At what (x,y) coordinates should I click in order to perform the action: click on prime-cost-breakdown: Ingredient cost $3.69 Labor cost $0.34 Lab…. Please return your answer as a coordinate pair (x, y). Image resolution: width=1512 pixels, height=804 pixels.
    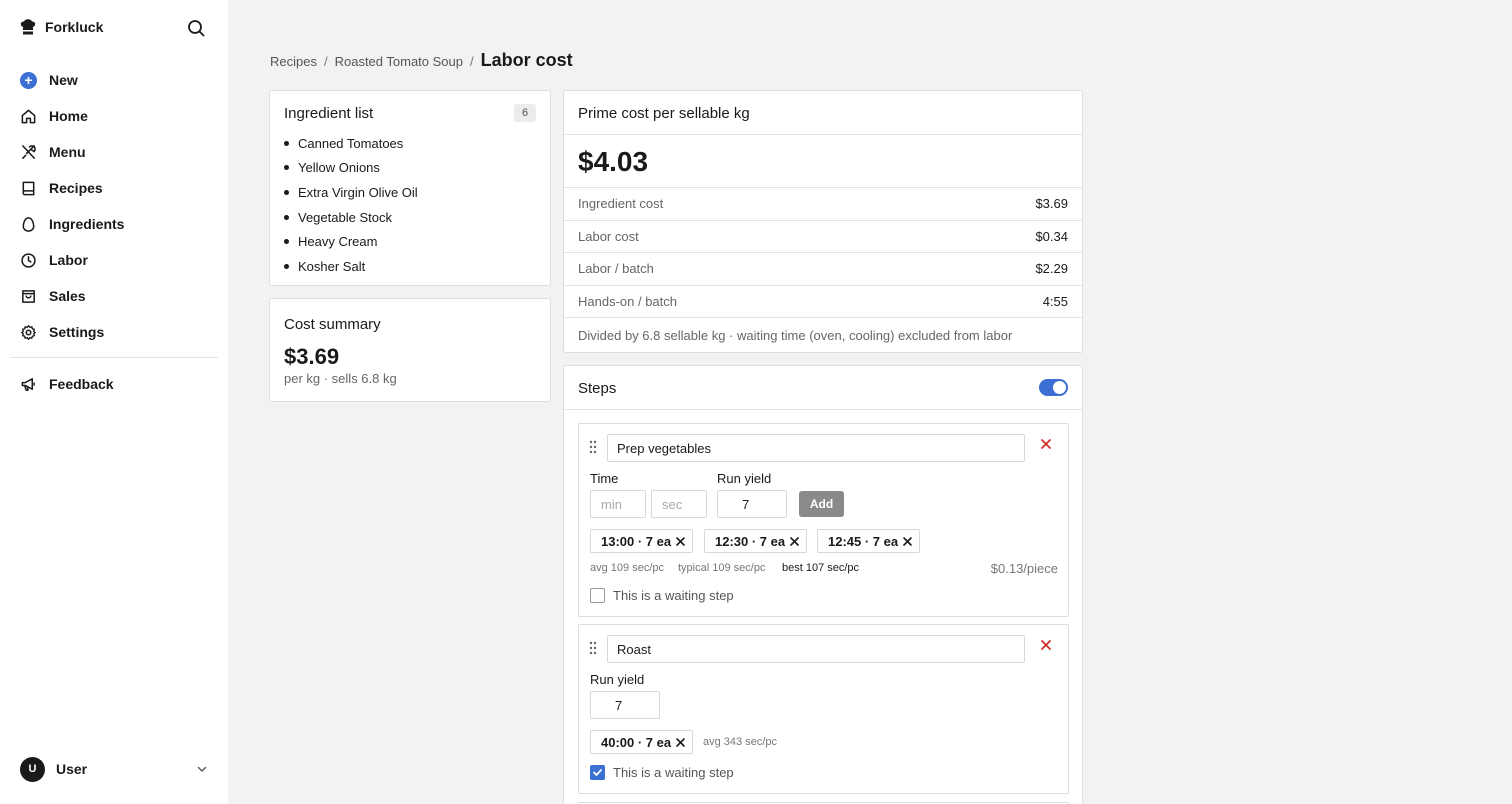
    Looking at the image, I should click on (823, 270).